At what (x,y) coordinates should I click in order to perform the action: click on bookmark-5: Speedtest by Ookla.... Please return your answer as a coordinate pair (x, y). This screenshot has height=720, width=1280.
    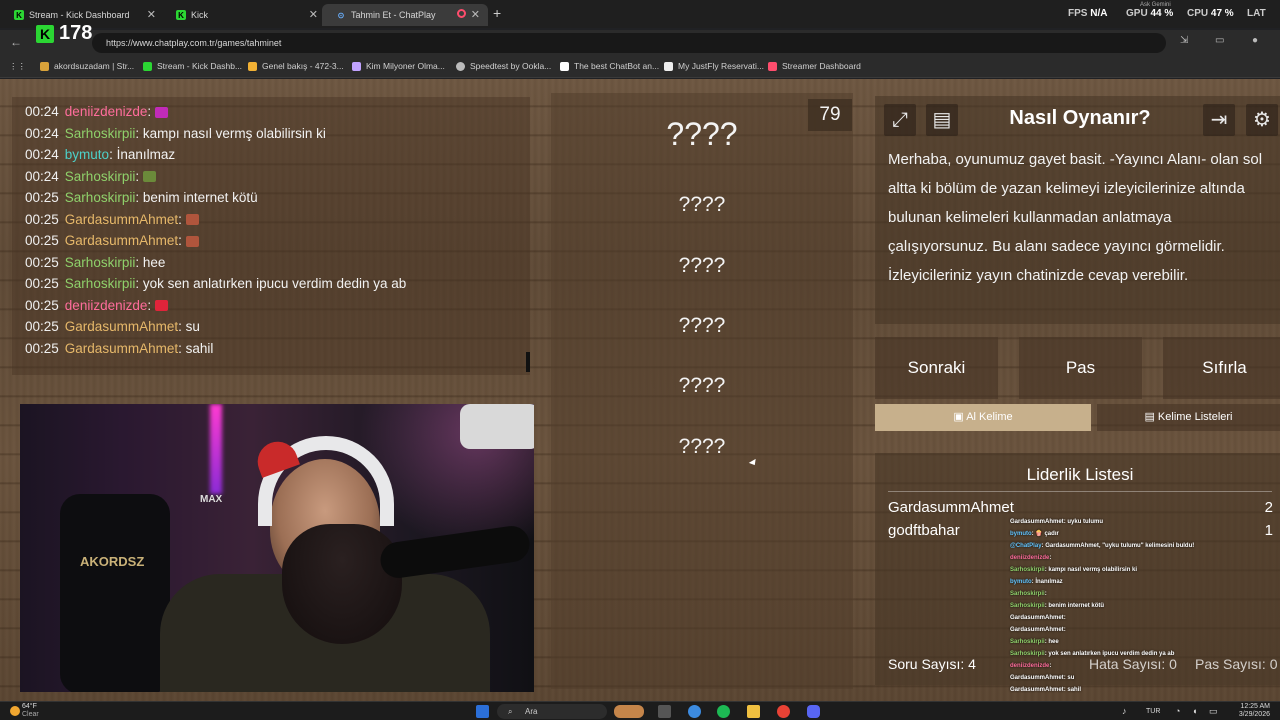
    Looking at the image, I should click on (503, 66).